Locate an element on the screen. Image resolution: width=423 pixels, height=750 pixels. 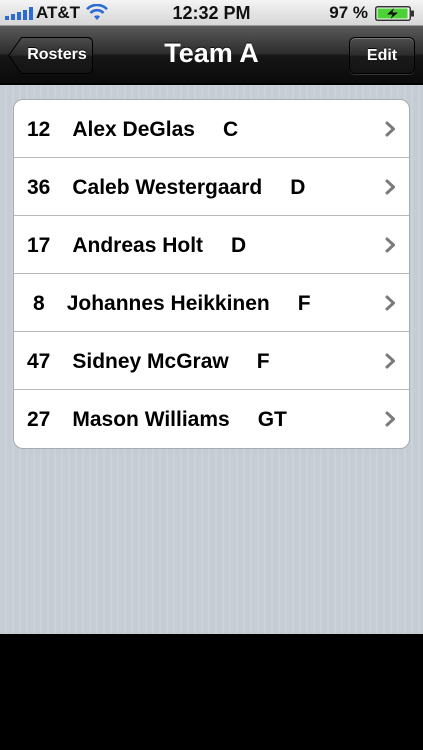
roster-row-text: 36 Caleb Westergaard D is located at coordinates (166, 188).